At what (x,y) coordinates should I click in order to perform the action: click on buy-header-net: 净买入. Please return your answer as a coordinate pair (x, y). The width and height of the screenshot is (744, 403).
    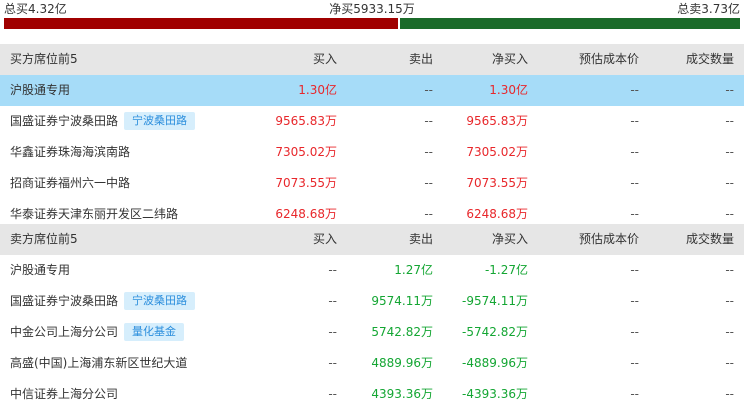
    Looking at the image, I should click on (509, 59).